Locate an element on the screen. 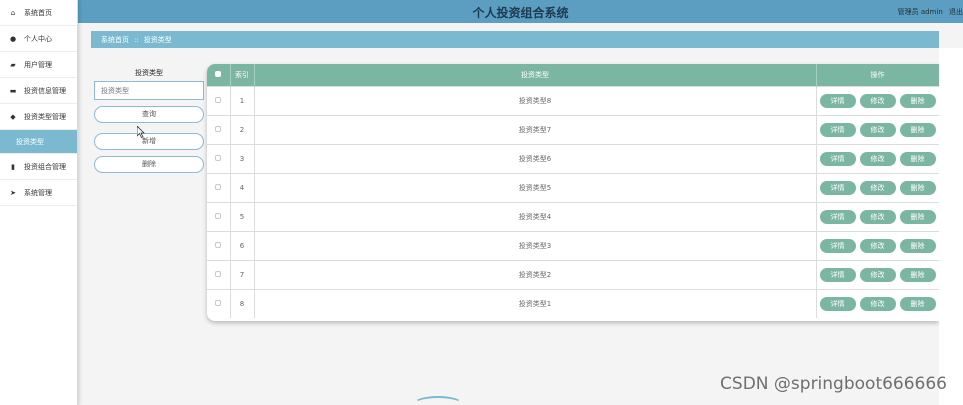 This screenshot has height=405, width=963. query-button: 查询 is located at coordinates (149, 114).